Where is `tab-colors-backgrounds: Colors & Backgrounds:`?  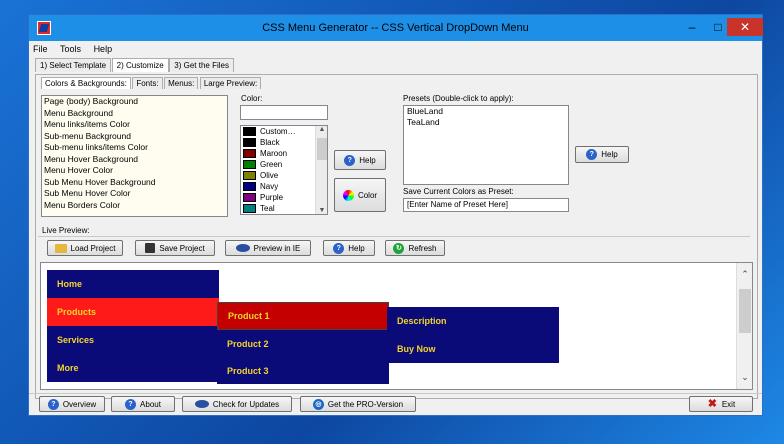
tab-colors-backgrounds: Colors & Backgrounds: is located at coordinates (86, 83).